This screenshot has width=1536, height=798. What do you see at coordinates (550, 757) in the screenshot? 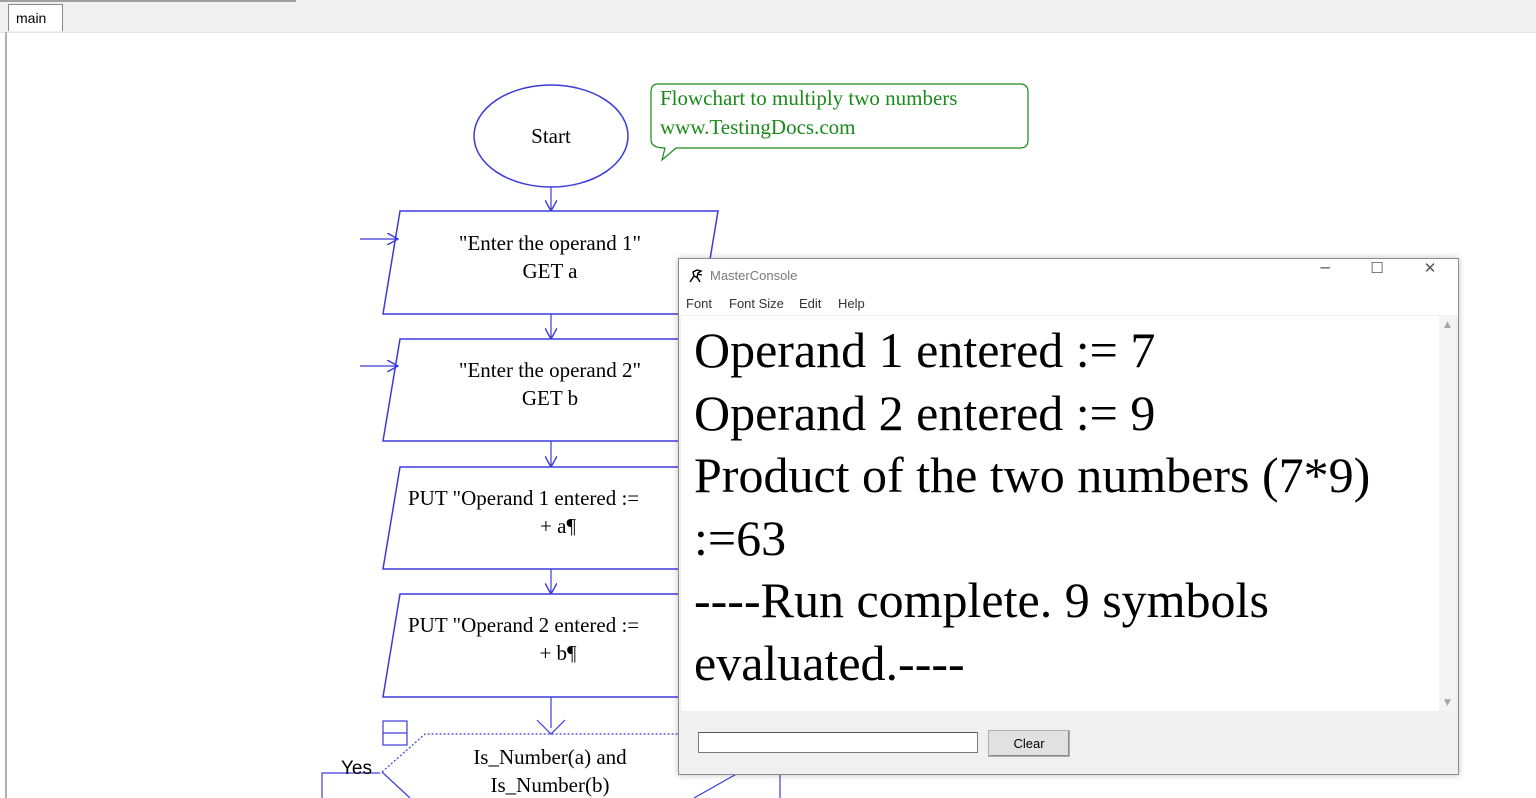
I see `decision-line-1: Is_Number(a) and` at bounding box center [550, 757].